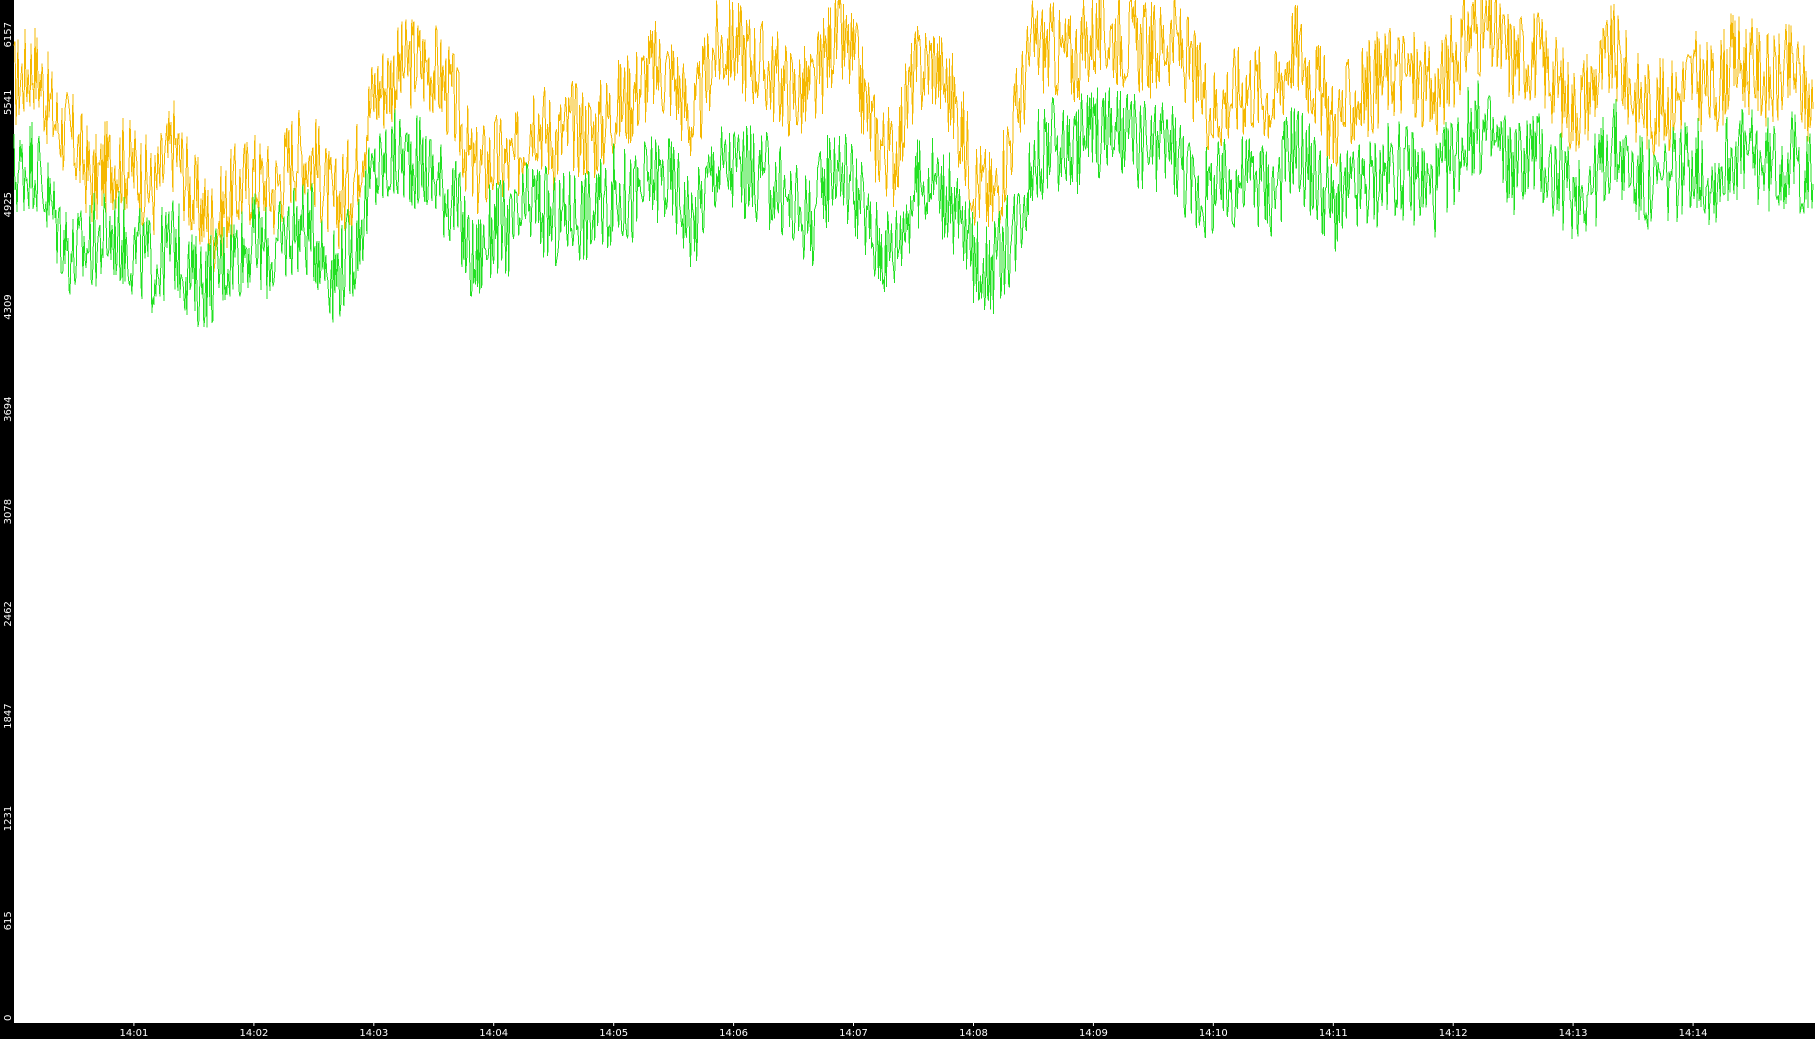 This screenshot has width=1815, height=1039. What do you see at coordinates (1693, 1033) in the screenshot?
I see `x-tick-label: 14:14` at bounding box center [1693, 1033].